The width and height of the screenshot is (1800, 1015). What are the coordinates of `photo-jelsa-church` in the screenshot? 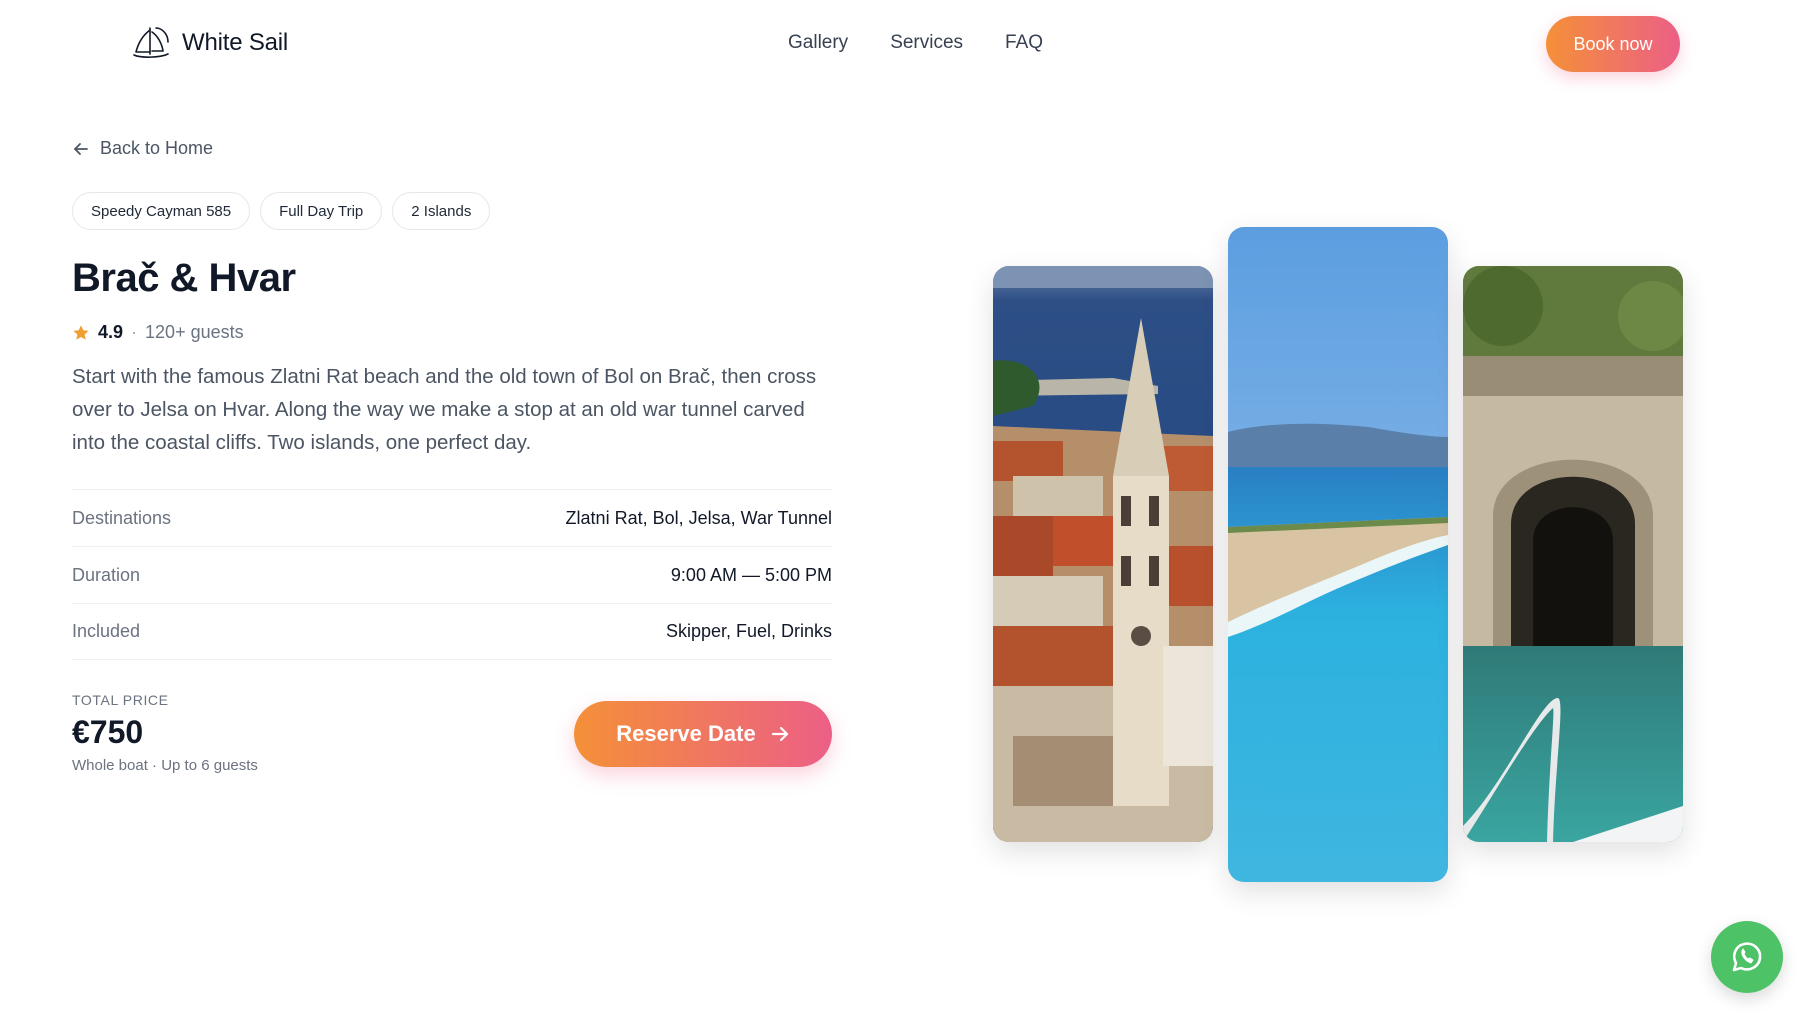 It's located at (1103, 554).